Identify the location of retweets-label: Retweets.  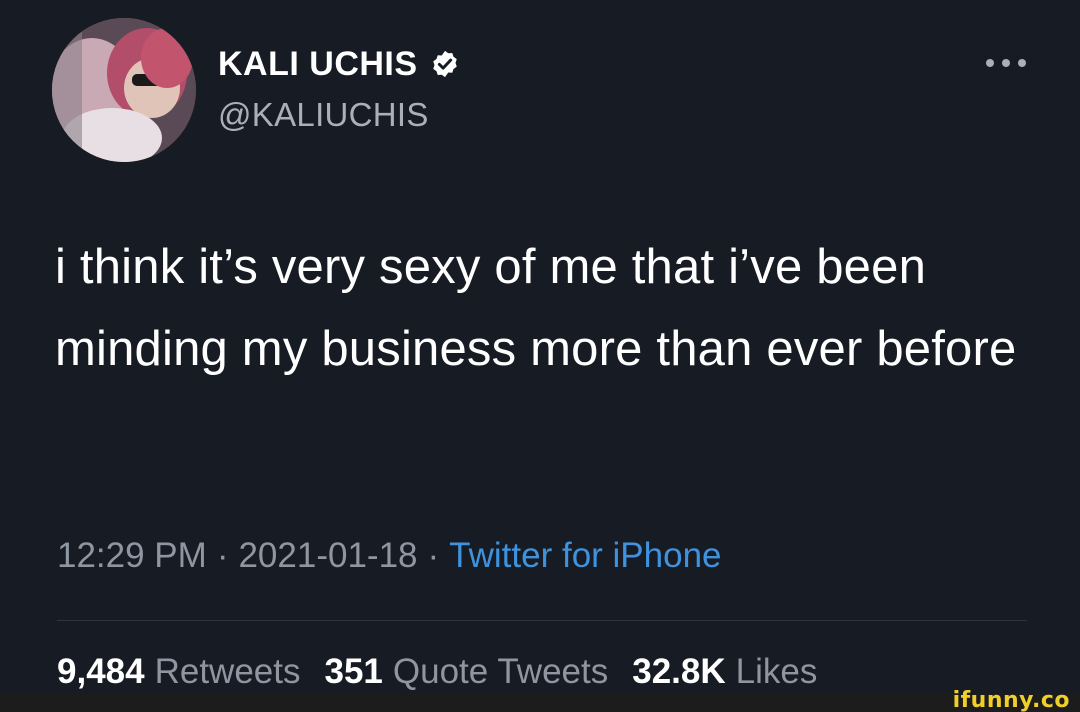
(227, 671).